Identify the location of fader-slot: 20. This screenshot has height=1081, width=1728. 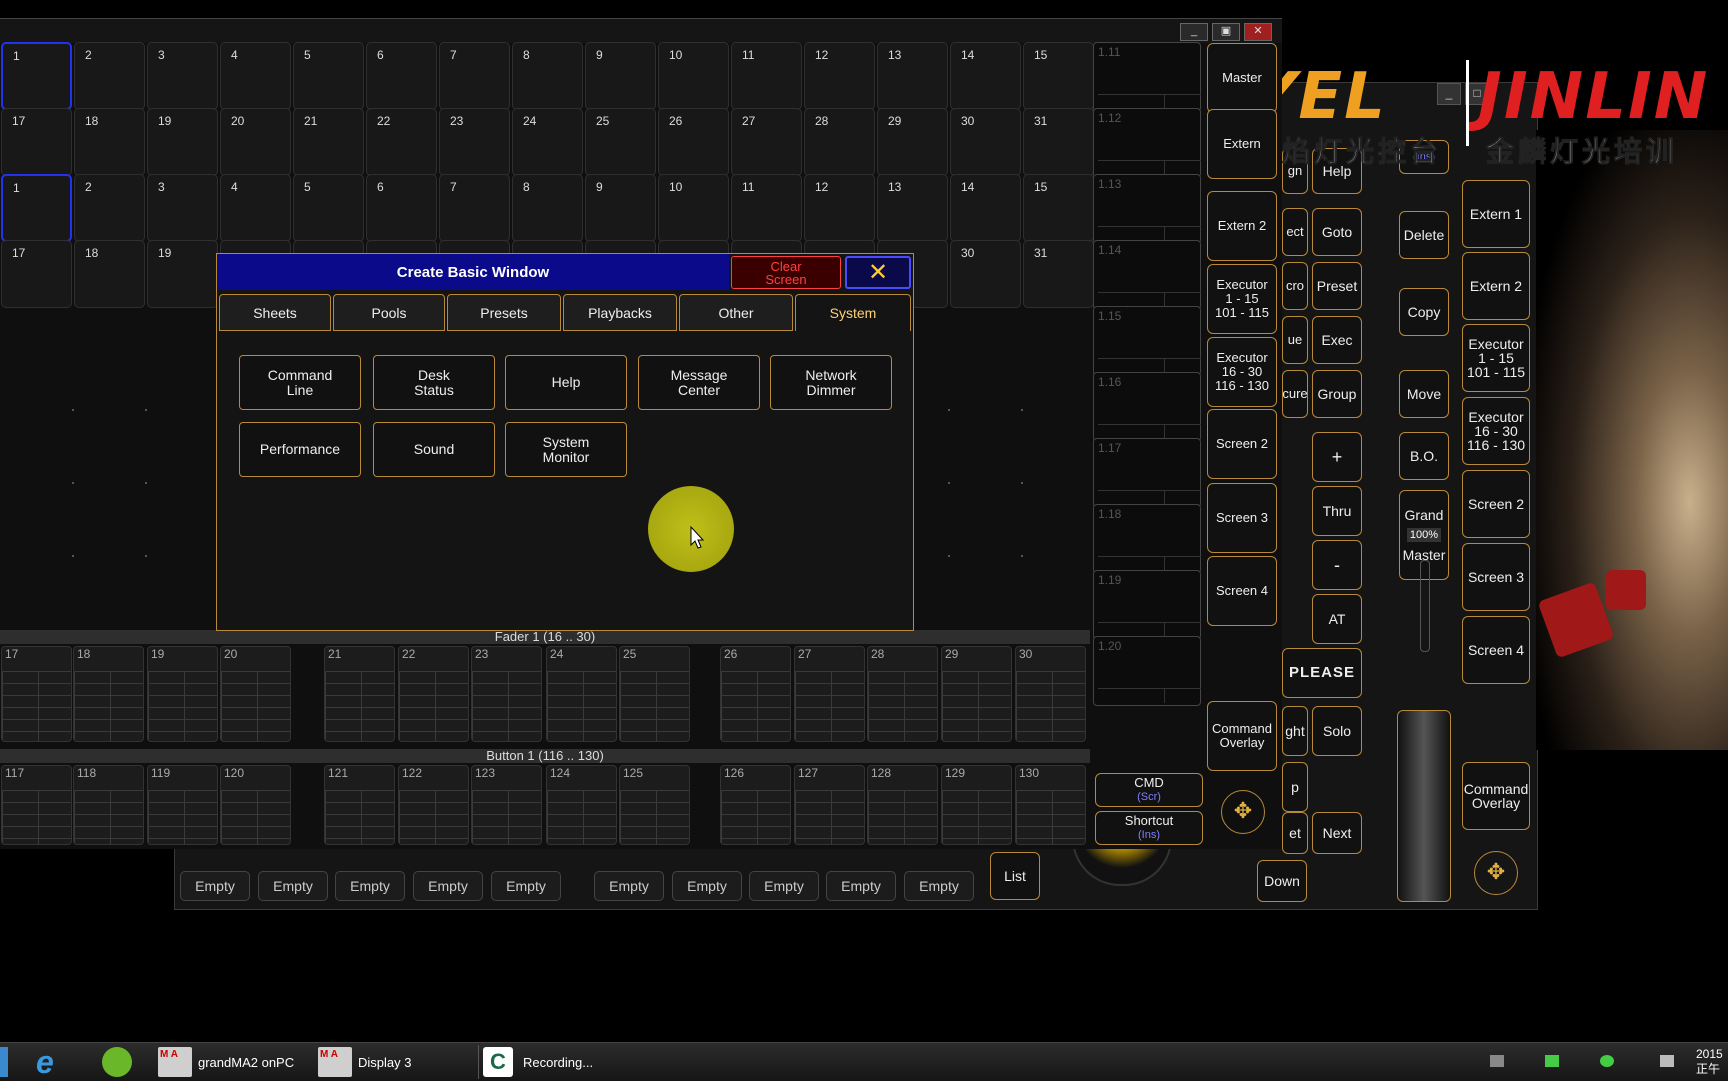
(255, 694).